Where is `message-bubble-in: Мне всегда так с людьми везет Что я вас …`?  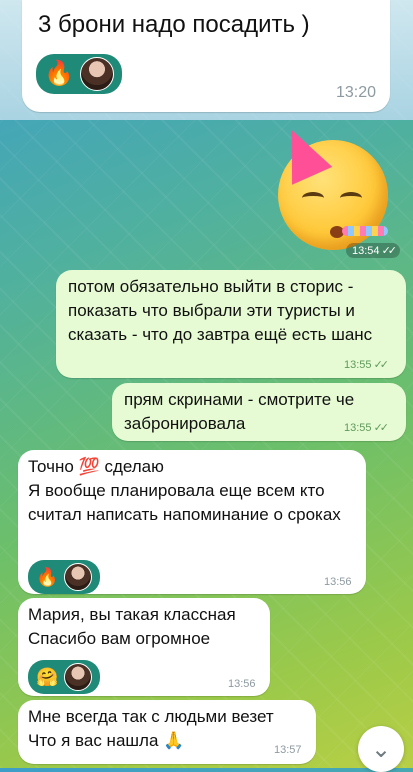
message-bubble-in: Мне всегда так с людьми везет Что я вас … is located at coordinates (167, 732).